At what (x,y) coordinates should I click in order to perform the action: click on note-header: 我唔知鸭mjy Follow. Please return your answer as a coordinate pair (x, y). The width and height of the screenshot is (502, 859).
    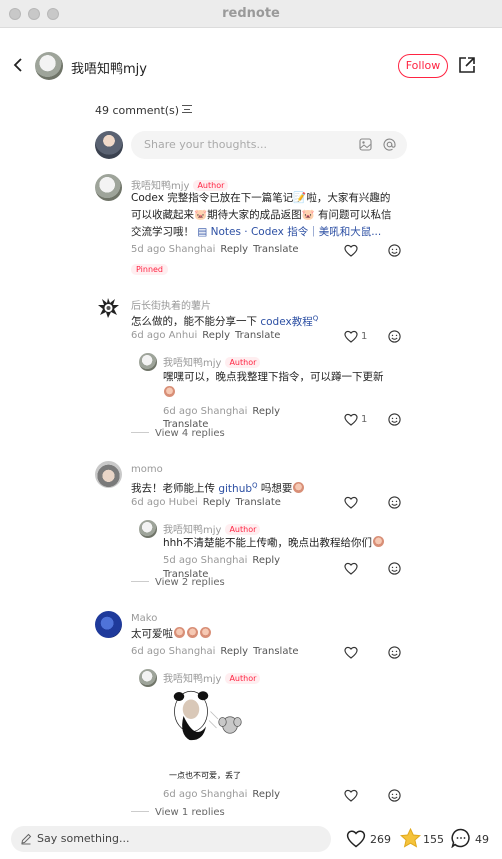
    Looking at the image, I should click on (251, 66).